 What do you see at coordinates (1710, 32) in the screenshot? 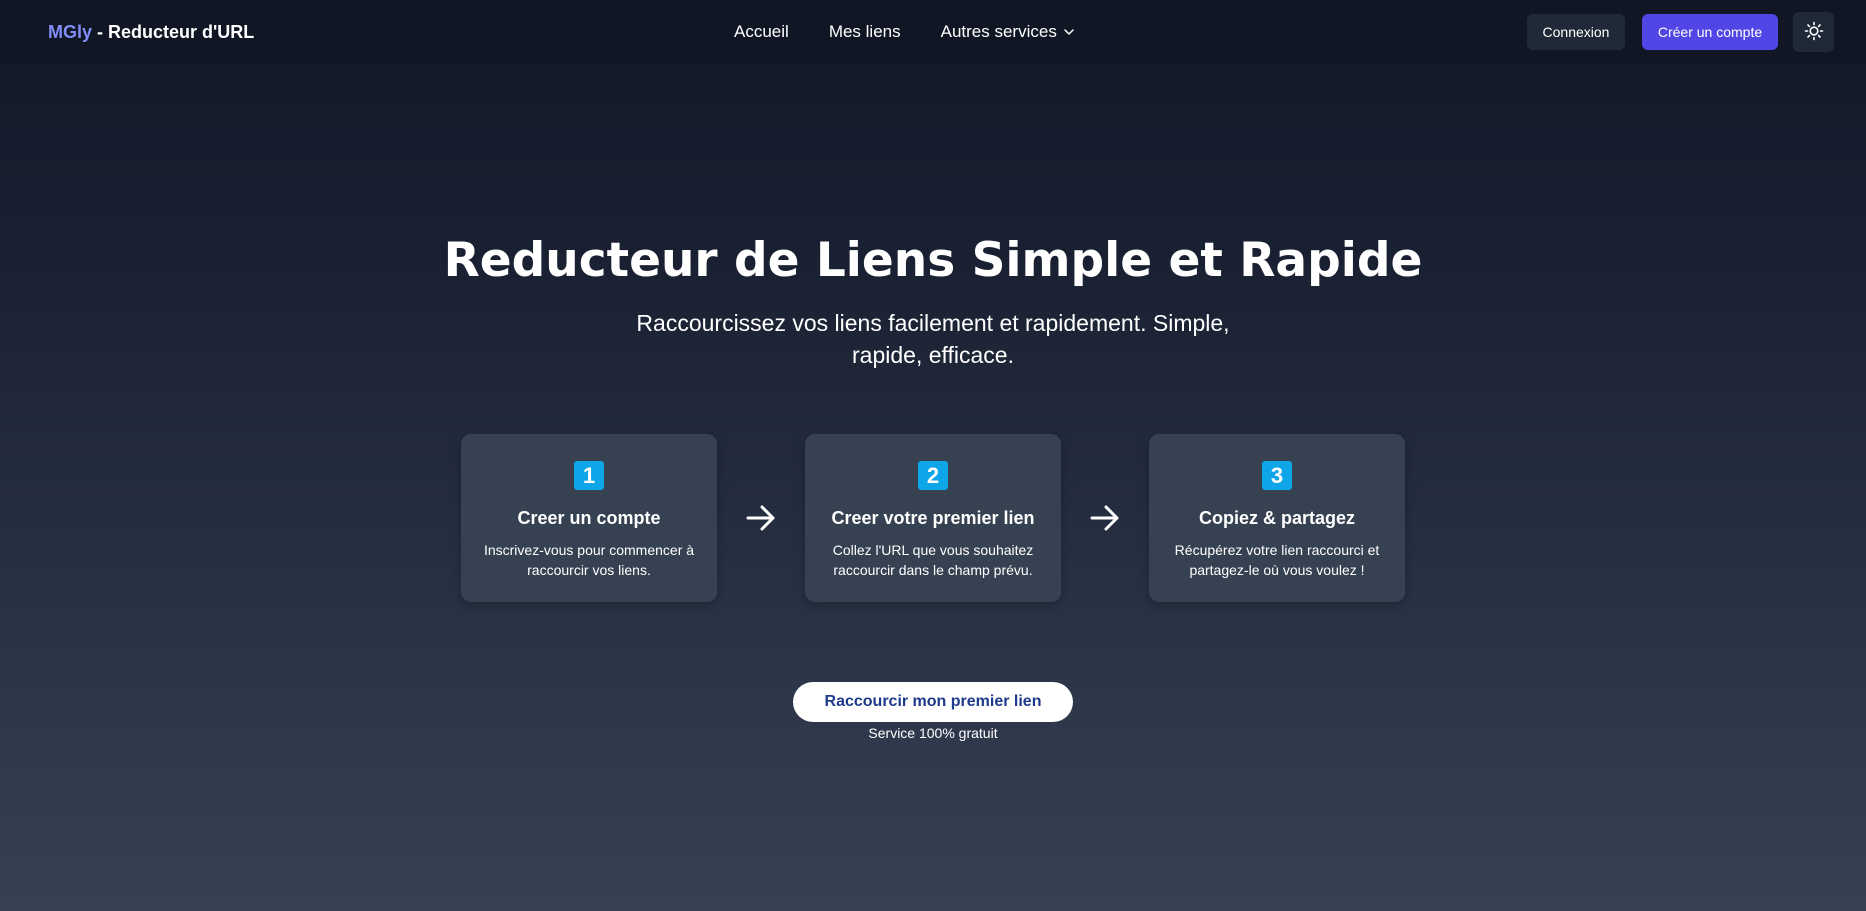
I see `signup-button: Créer un compte` at bounding box center [1710, 32].